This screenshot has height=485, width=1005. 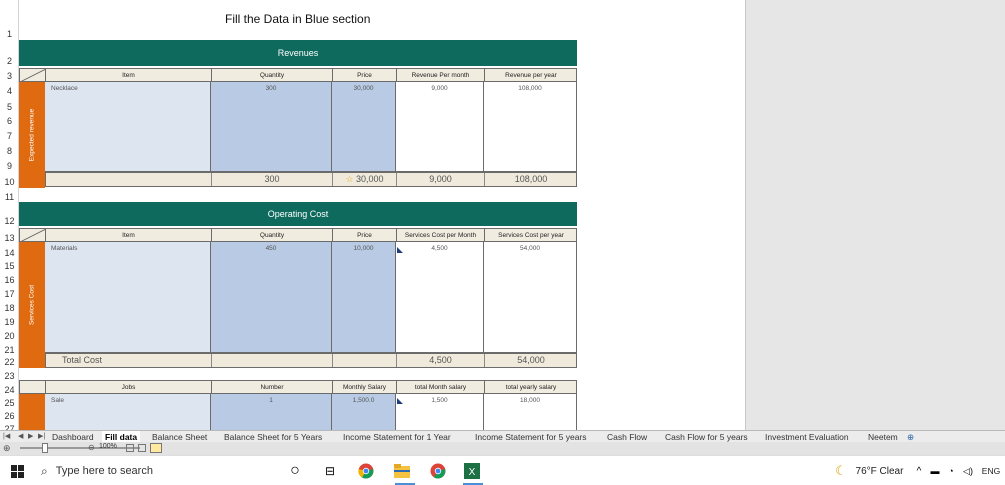 I want to click on row-header: 19, so click(x=9, y=322).